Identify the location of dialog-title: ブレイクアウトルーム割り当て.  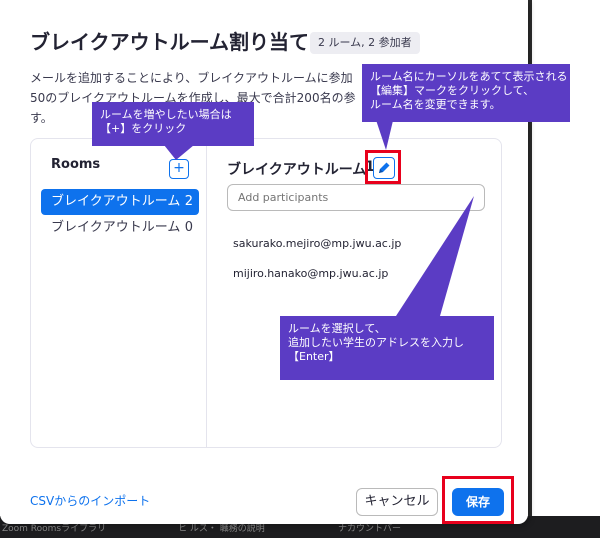
(169, 42).